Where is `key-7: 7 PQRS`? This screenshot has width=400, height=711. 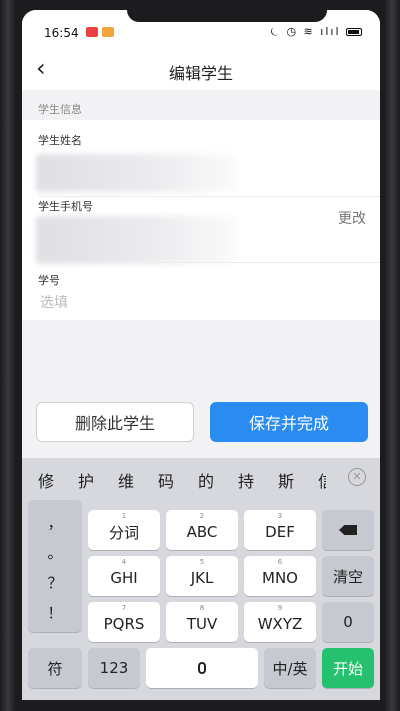 key-7: 7 PQRS is located at coordinates (124, 622).